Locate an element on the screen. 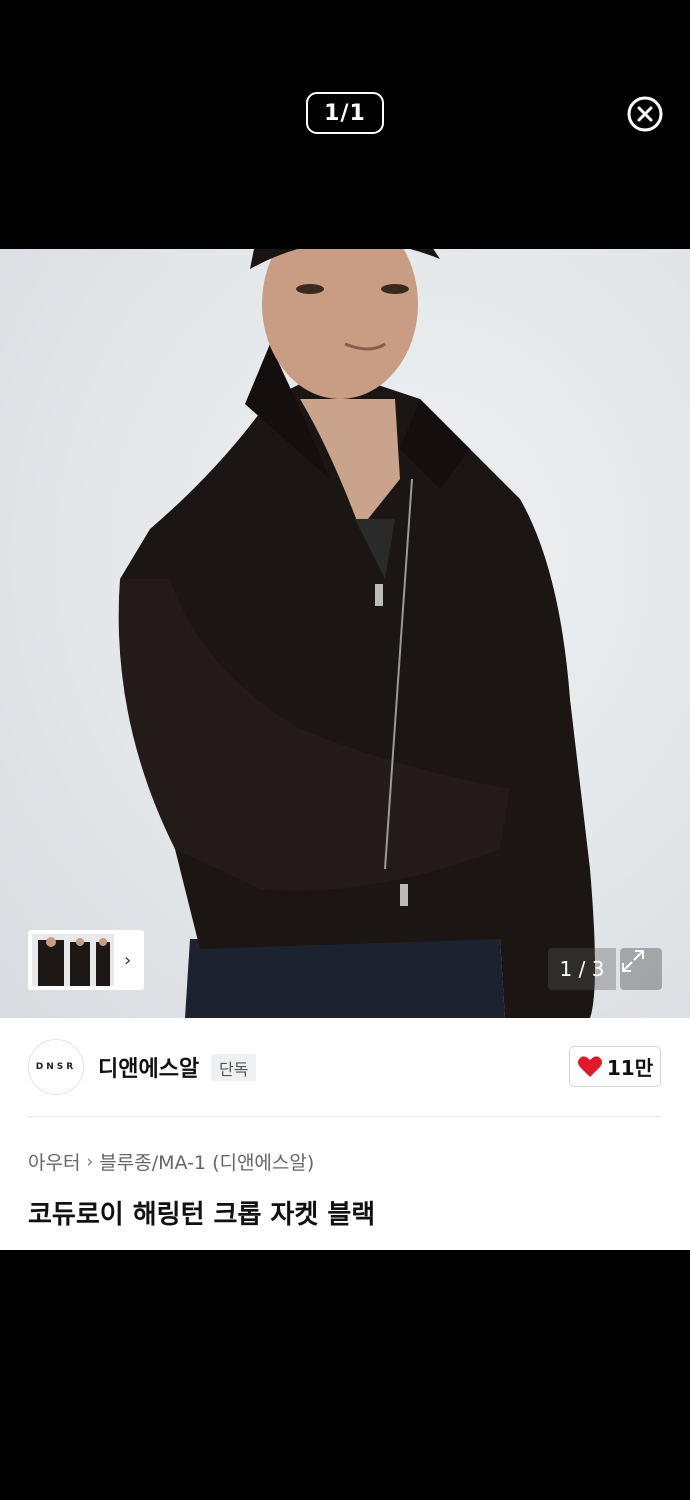 Image resolution: width=690 pixels, height=1500 pixels. expand-button is located at coordinates (641, 969).